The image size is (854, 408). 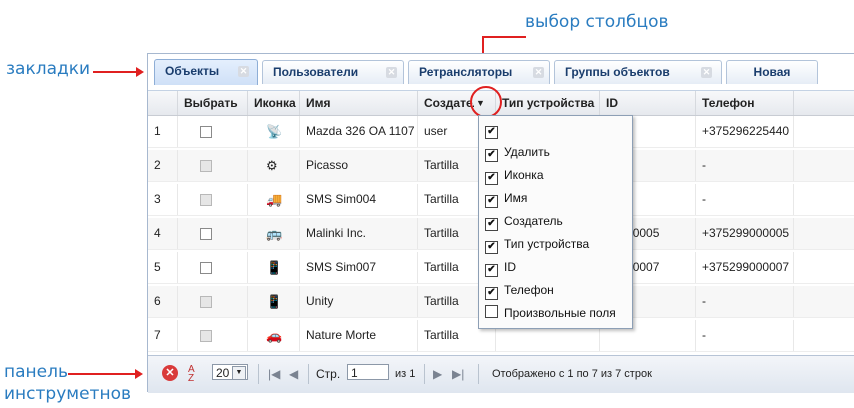 What do you see at coordinates (359, 233) in the screenshot?
I see `row-name: Malinki Inc.` at bounding box center [359, 233].